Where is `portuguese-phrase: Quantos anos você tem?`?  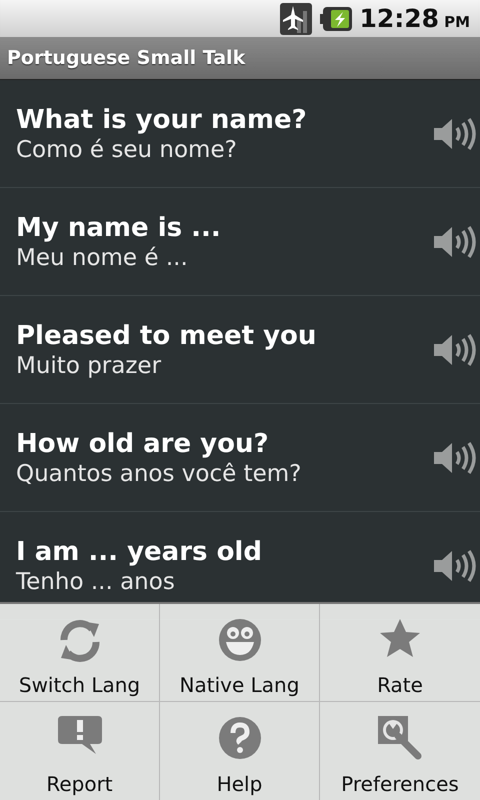
portuguese-phrase: Quantos anos você tem? is located at coordinates (224, 473).